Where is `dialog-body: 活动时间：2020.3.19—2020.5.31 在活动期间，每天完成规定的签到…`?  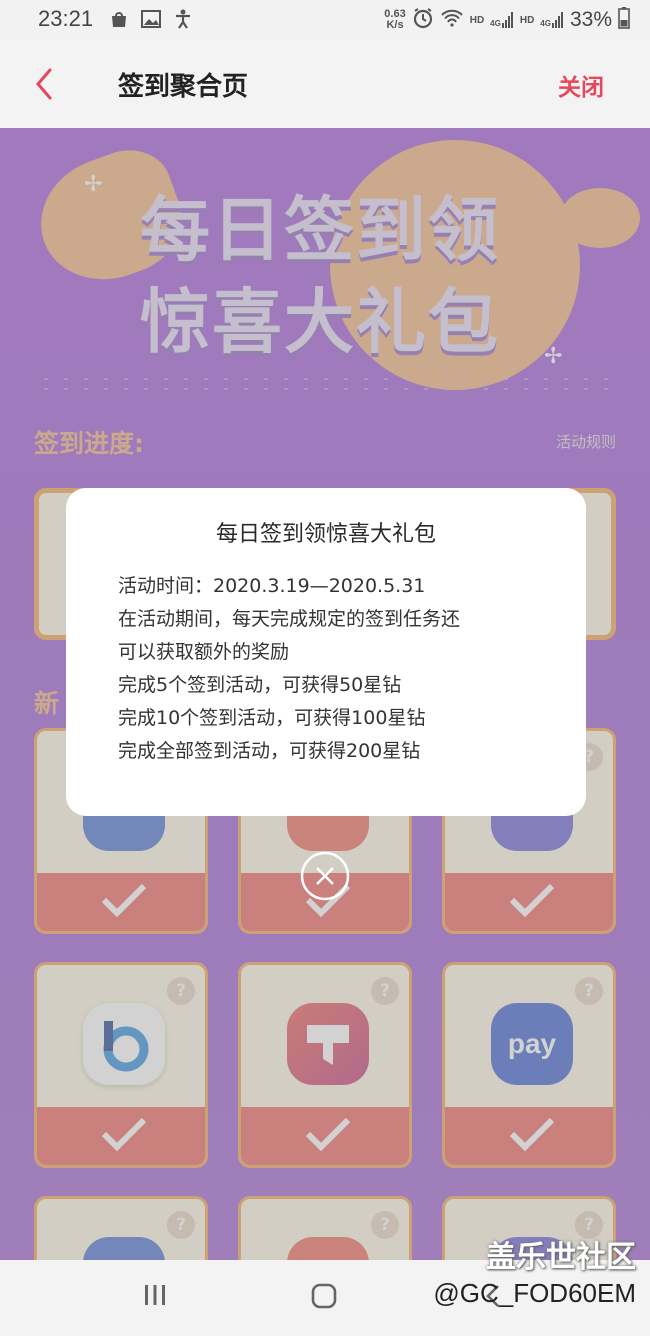
dialog-body: 活动时间：2020.3.19—2020.5.31 在活动期间，每天完成规定的签到… is located at coordinates (338, 669).